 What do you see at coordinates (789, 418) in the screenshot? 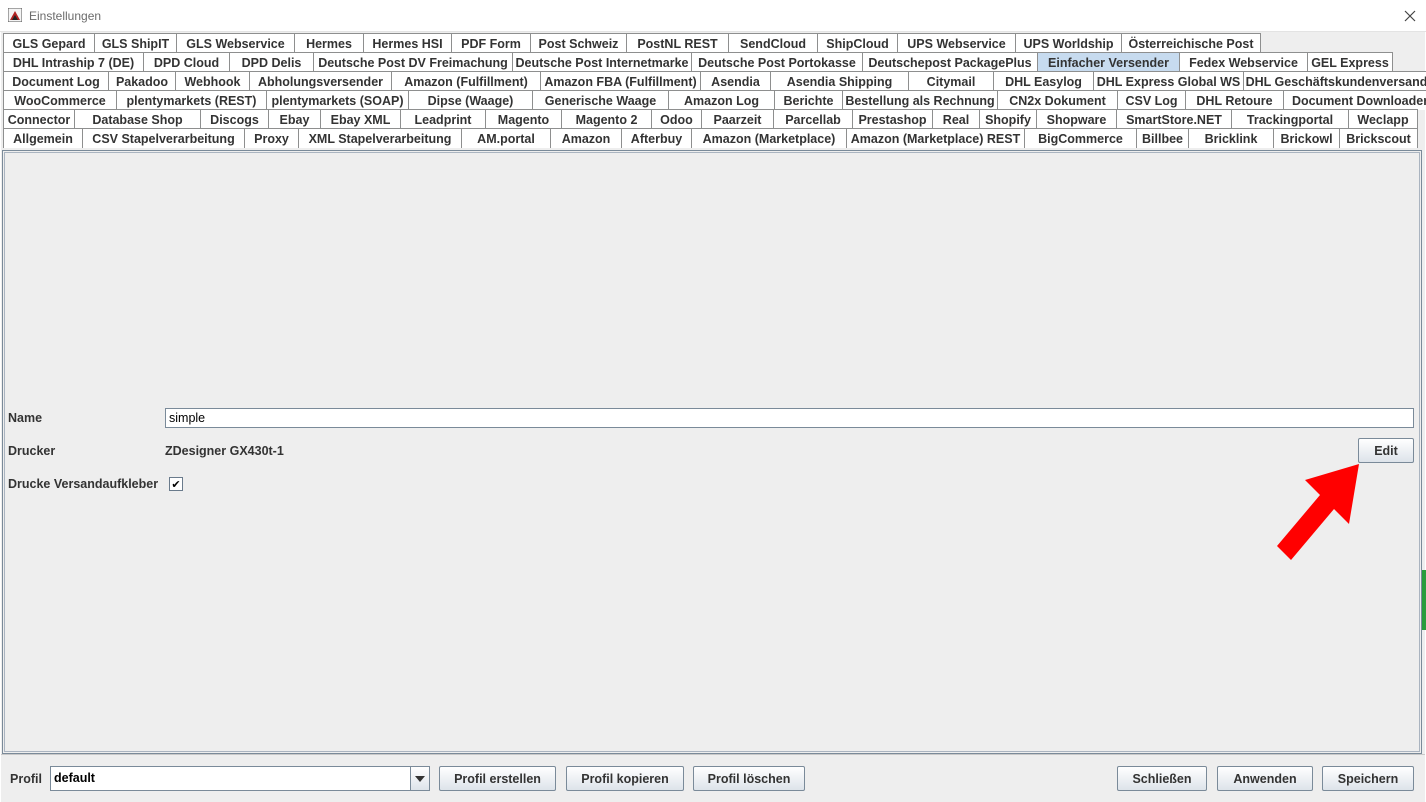
I see `name-input` at bounding box center [789, 418].